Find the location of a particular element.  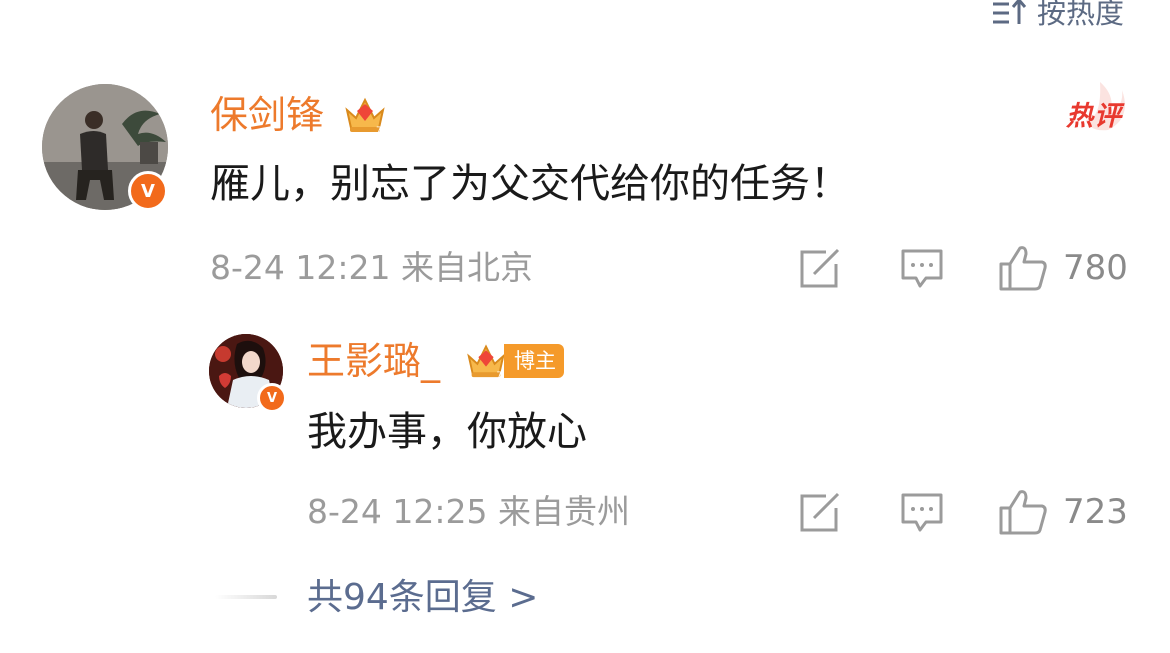

reply-text: 我办事，你放心 is located at coordinates (447, 432).